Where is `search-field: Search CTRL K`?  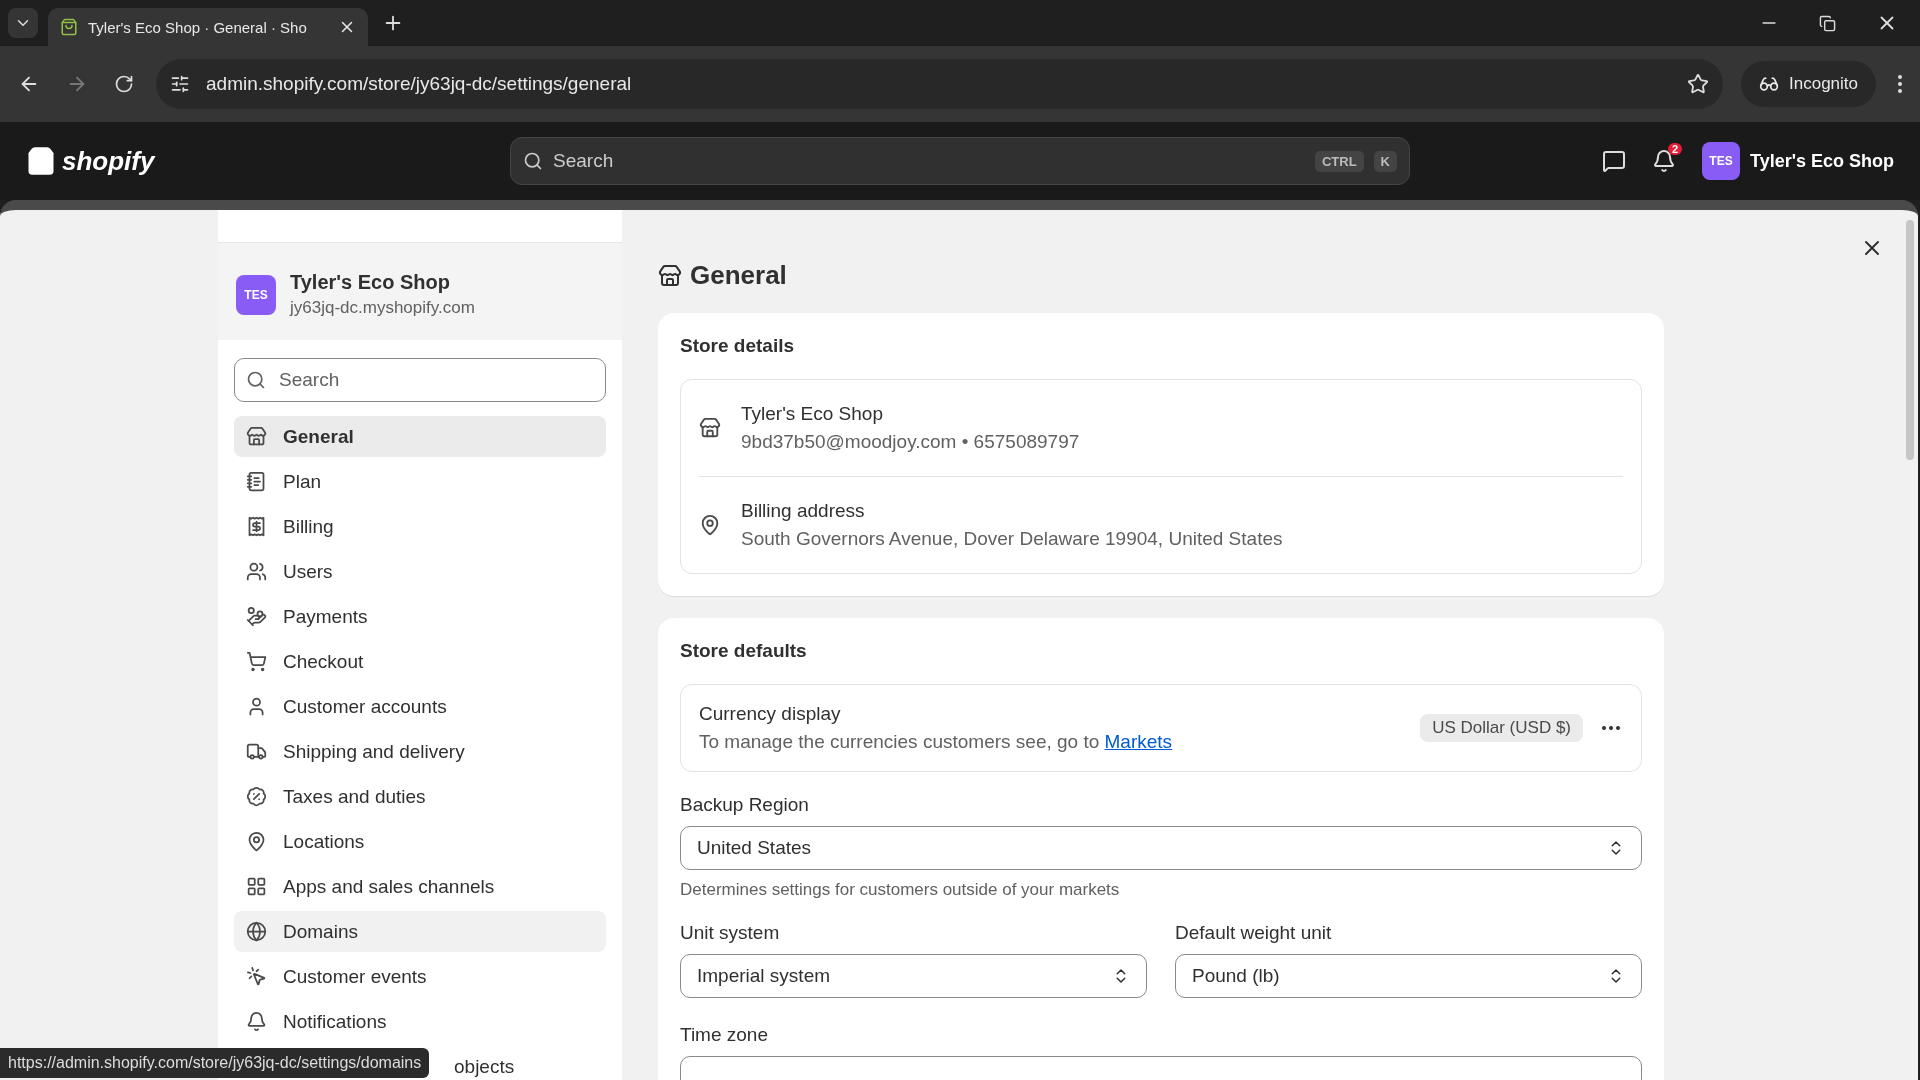 search-field: Search CTRL K is located at coordinates (960, 161).